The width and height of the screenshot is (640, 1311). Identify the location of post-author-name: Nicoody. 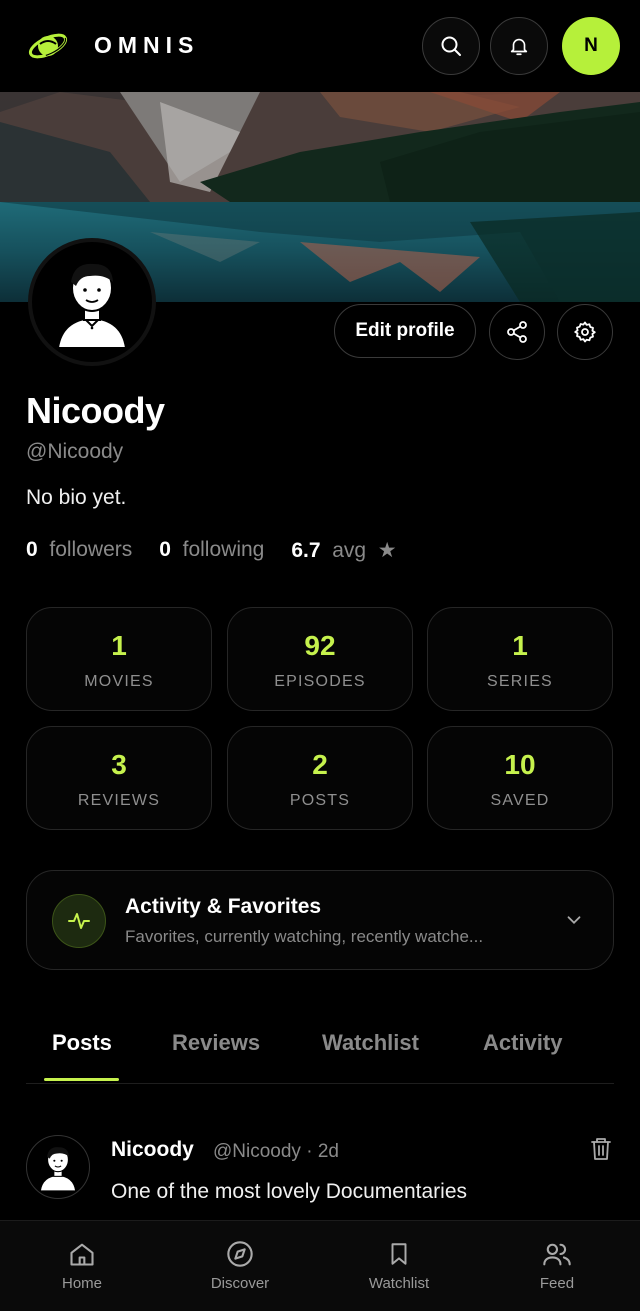
(152, 1150).